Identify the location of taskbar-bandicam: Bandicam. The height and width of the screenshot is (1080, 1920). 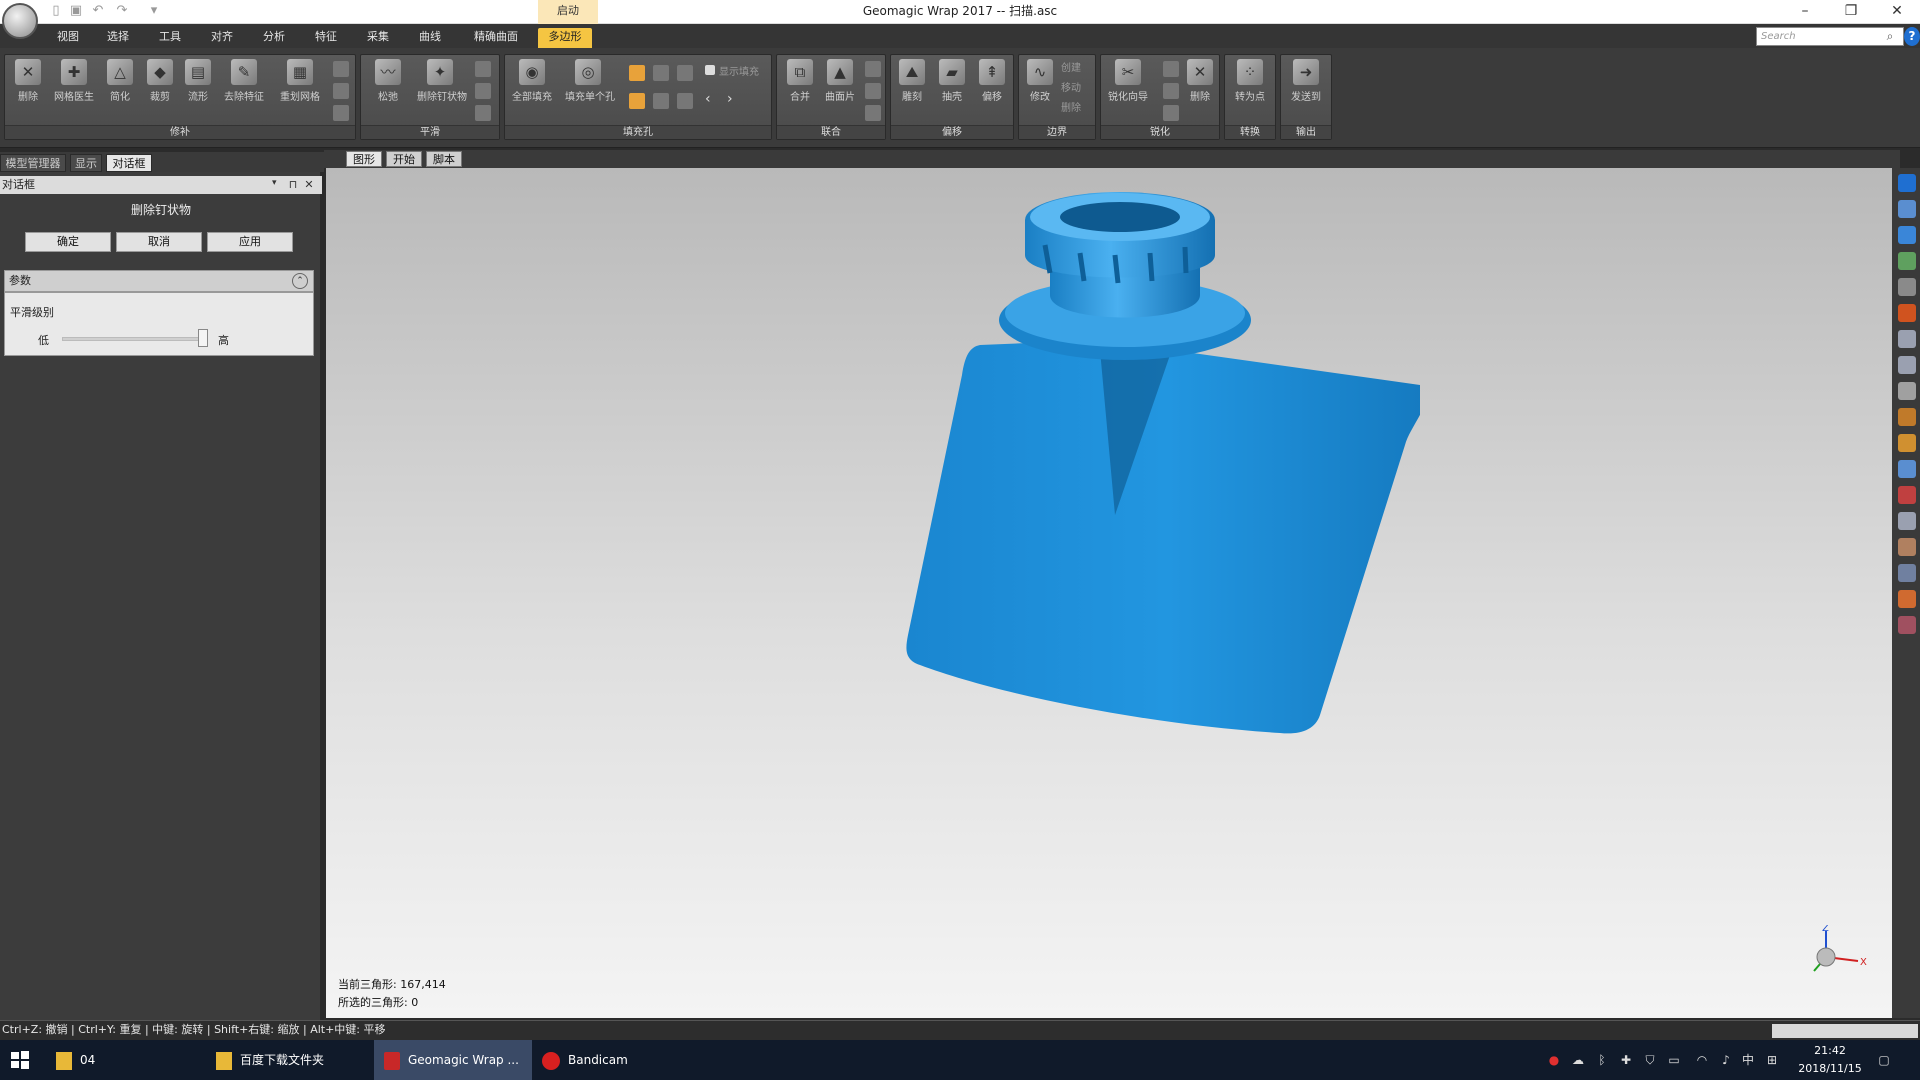
(617, 1060).